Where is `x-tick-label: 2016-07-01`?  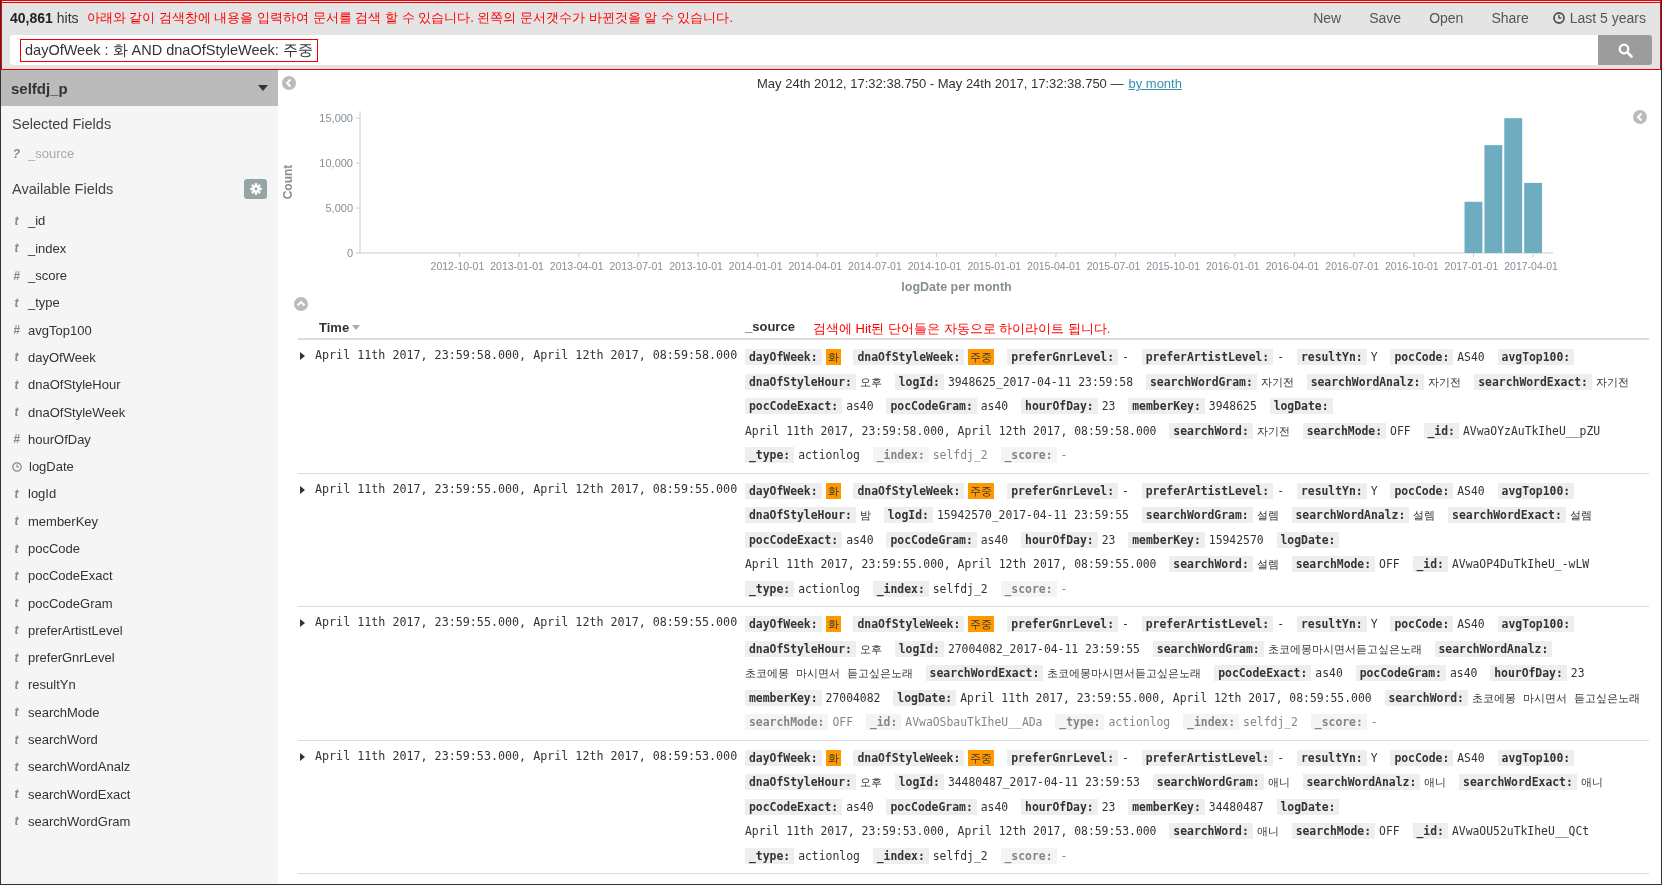
x-tick-label: 2016-07-01 is located at coordinates (1352, 266).